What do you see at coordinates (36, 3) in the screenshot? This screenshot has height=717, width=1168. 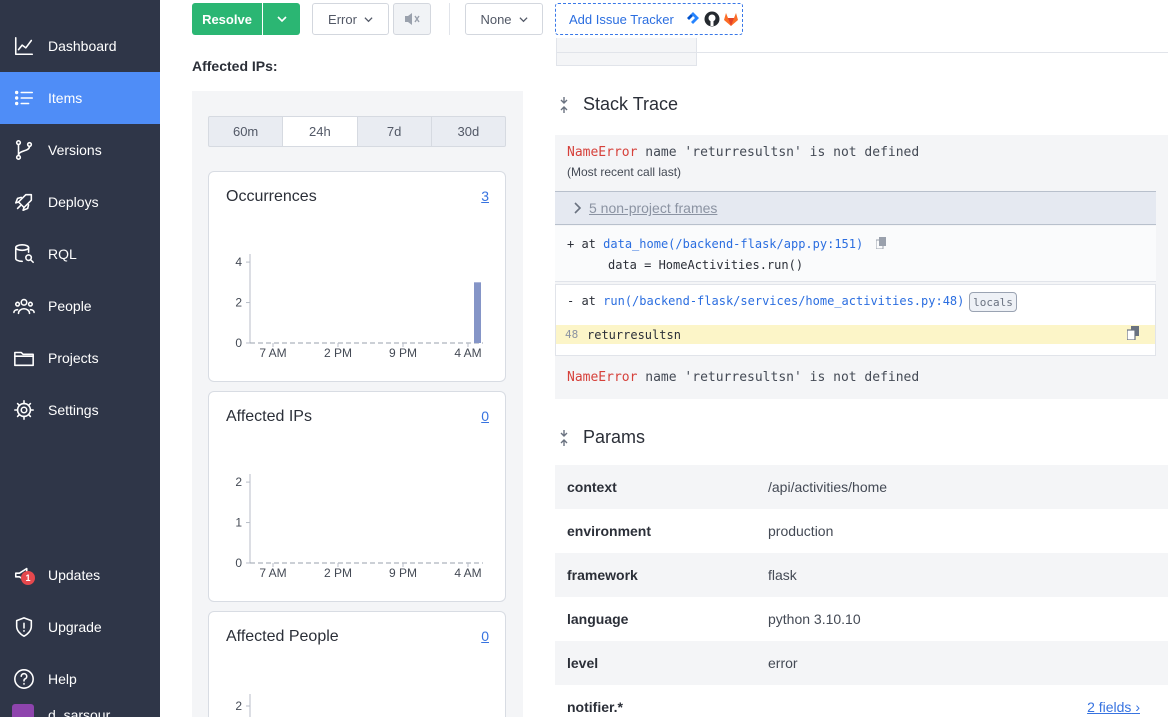 I see `logo-icon` at bounding box center [36, 3].